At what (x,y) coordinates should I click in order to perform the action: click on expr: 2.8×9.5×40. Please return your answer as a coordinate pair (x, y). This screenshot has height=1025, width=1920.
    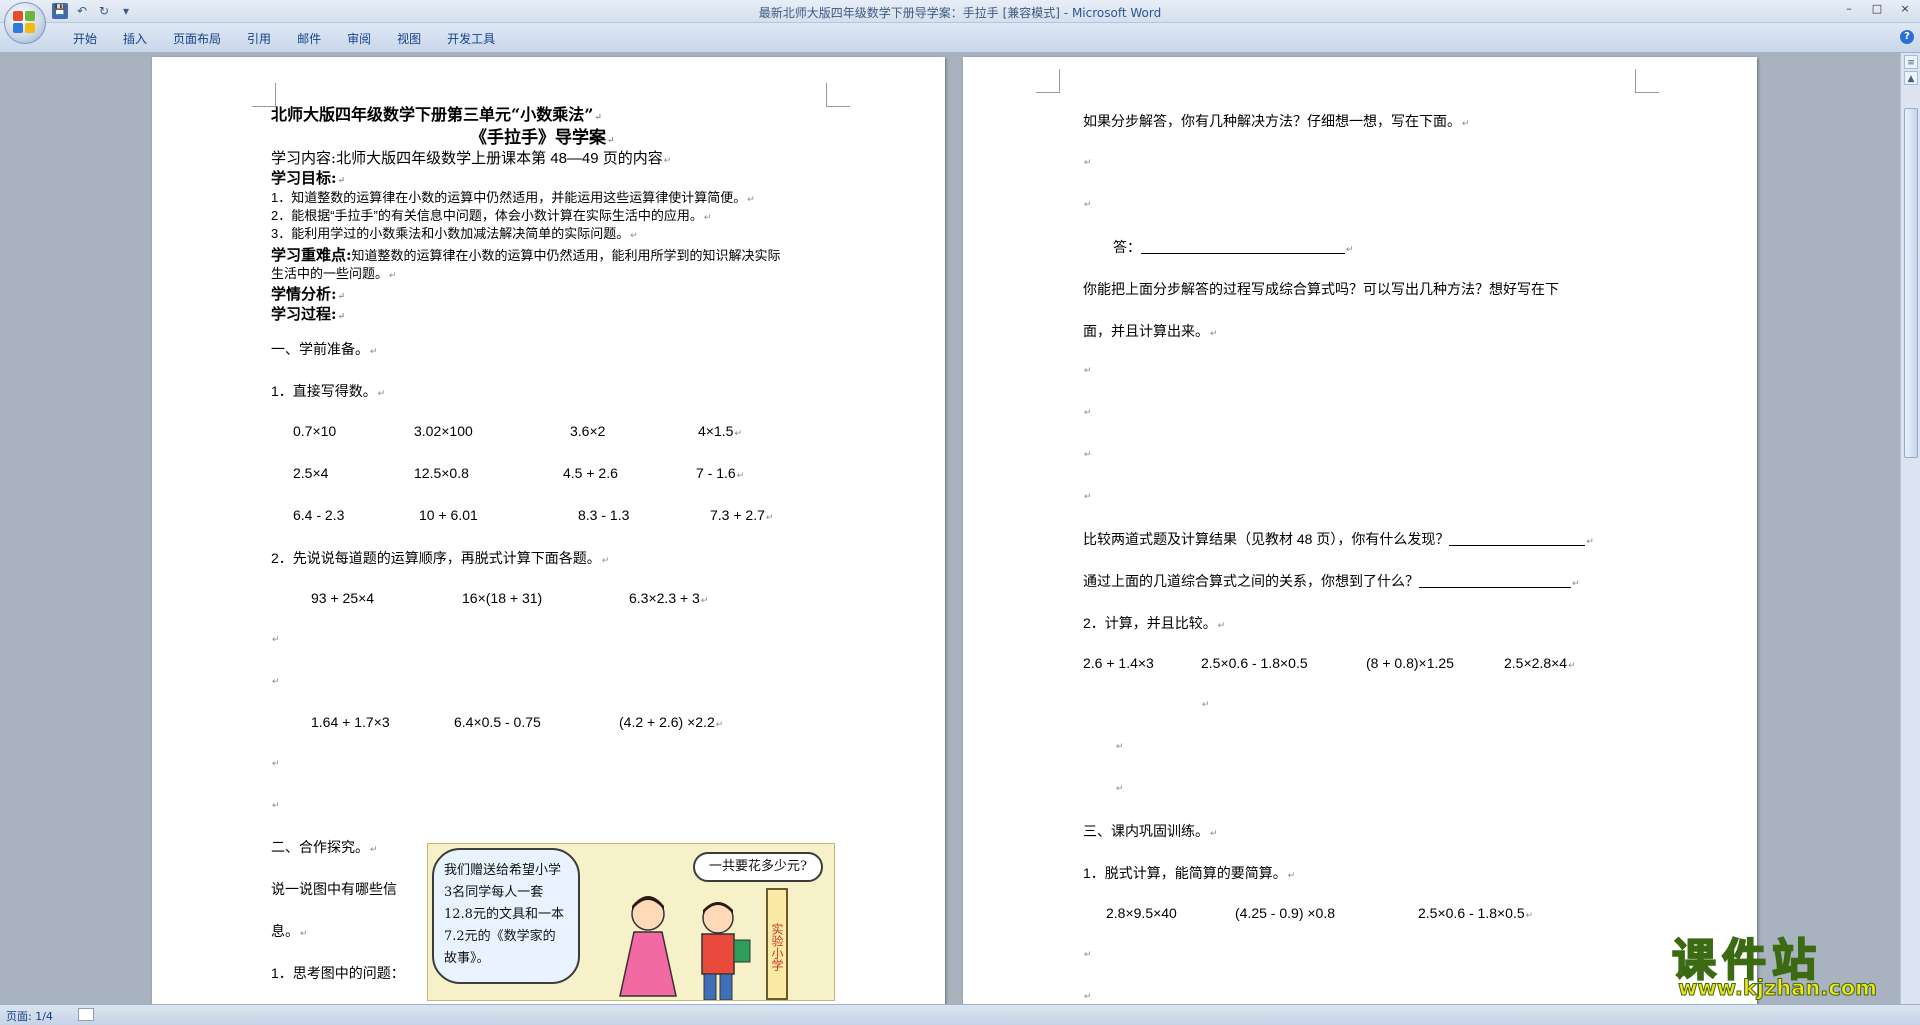
    Looking at the image, I should click on (1141, 913).